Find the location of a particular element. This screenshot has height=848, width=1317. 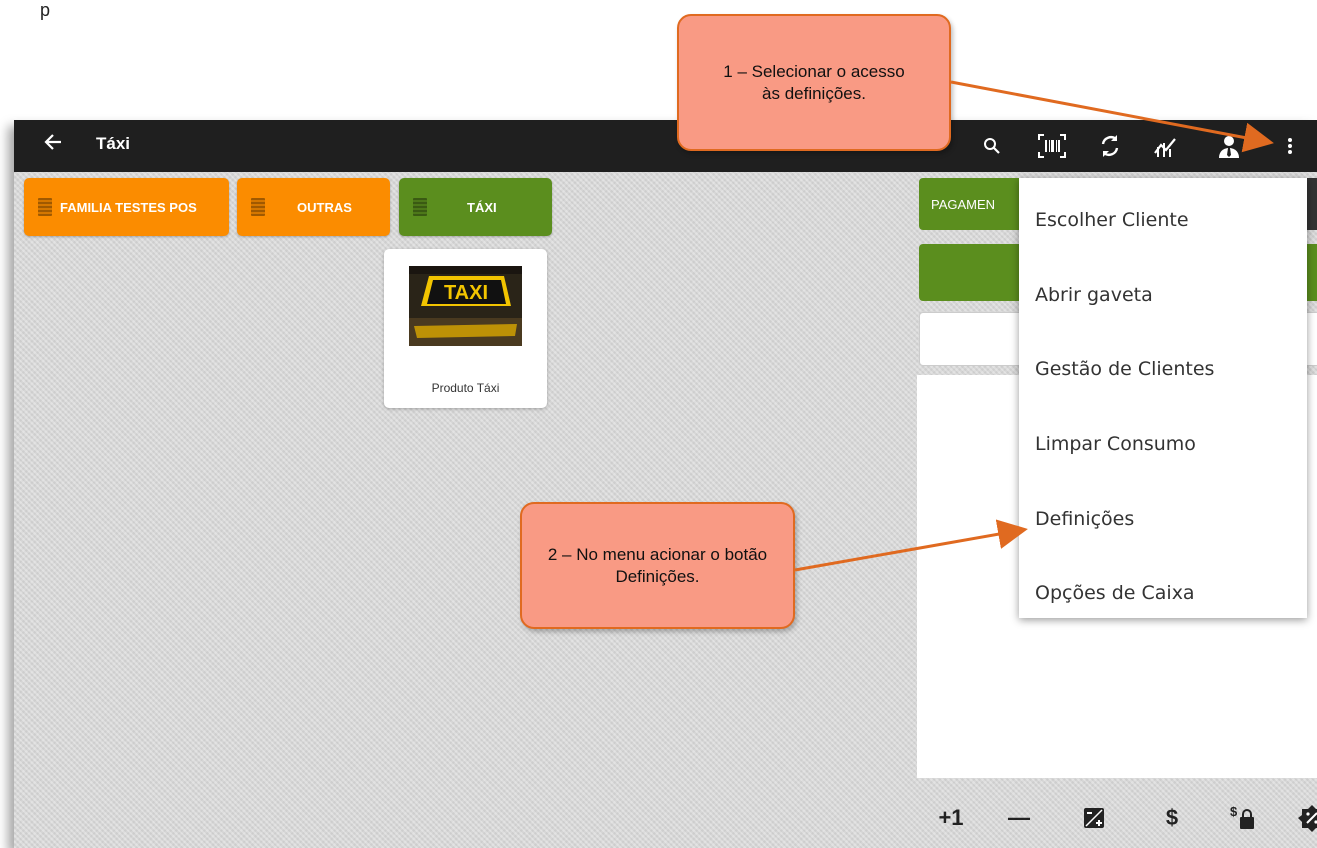

minus-button: — is located at coordinates (1019, 818).